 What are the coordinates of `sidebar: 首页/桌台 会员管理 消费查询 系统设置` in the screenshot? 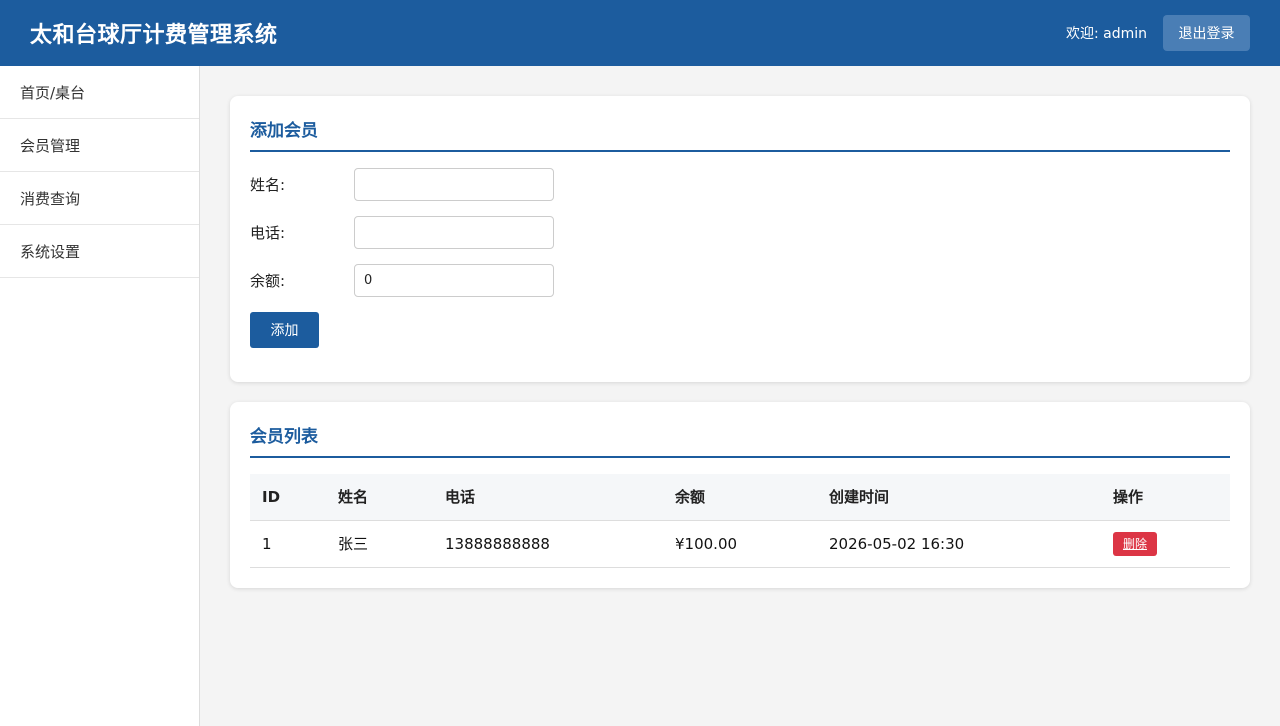 It's located at (100, 396).